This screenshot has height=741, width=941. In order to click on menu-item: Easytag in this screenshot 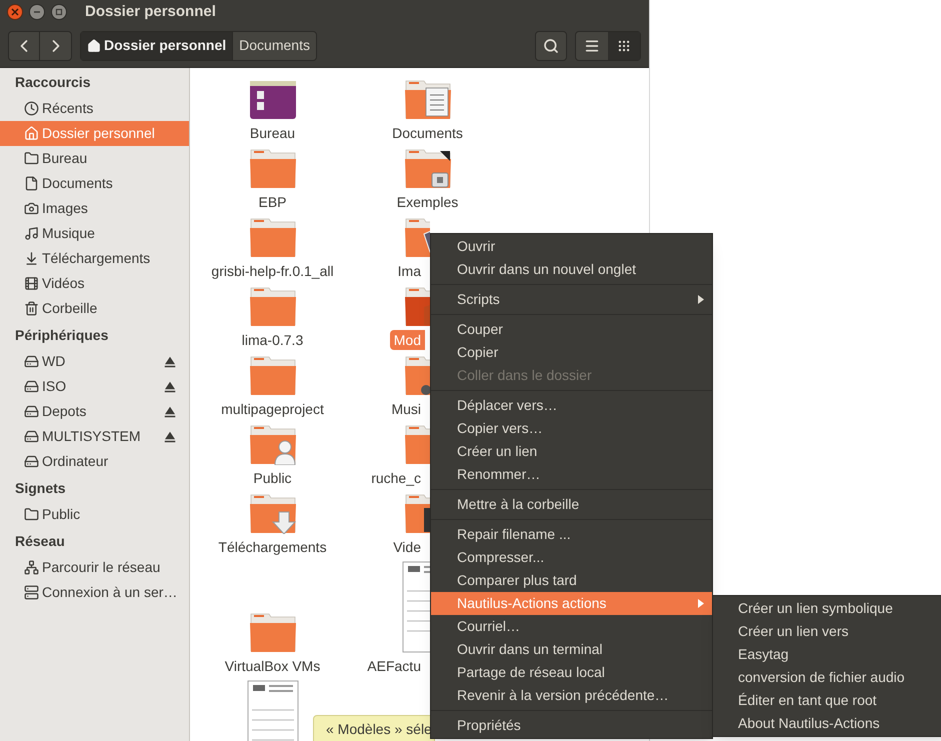, I will do `click(827, 654)`.